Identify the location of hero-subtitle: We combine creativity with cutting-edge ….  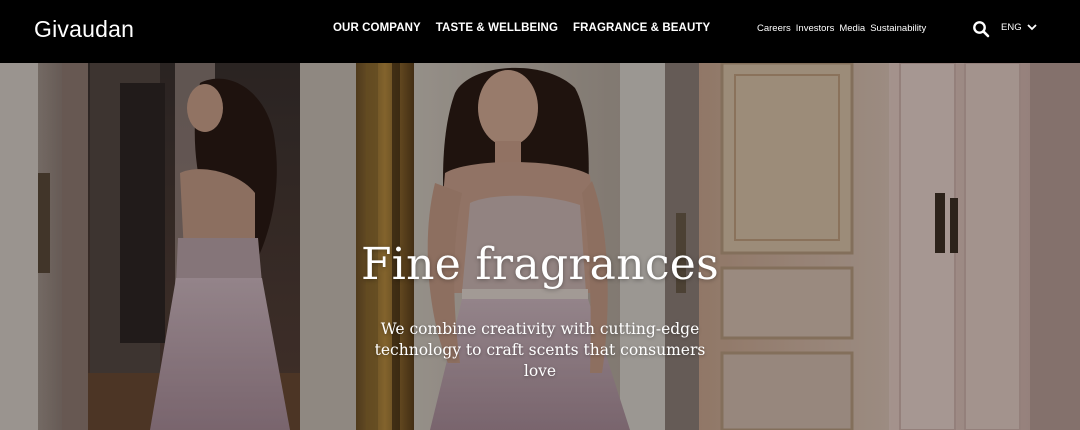
(540, 350).